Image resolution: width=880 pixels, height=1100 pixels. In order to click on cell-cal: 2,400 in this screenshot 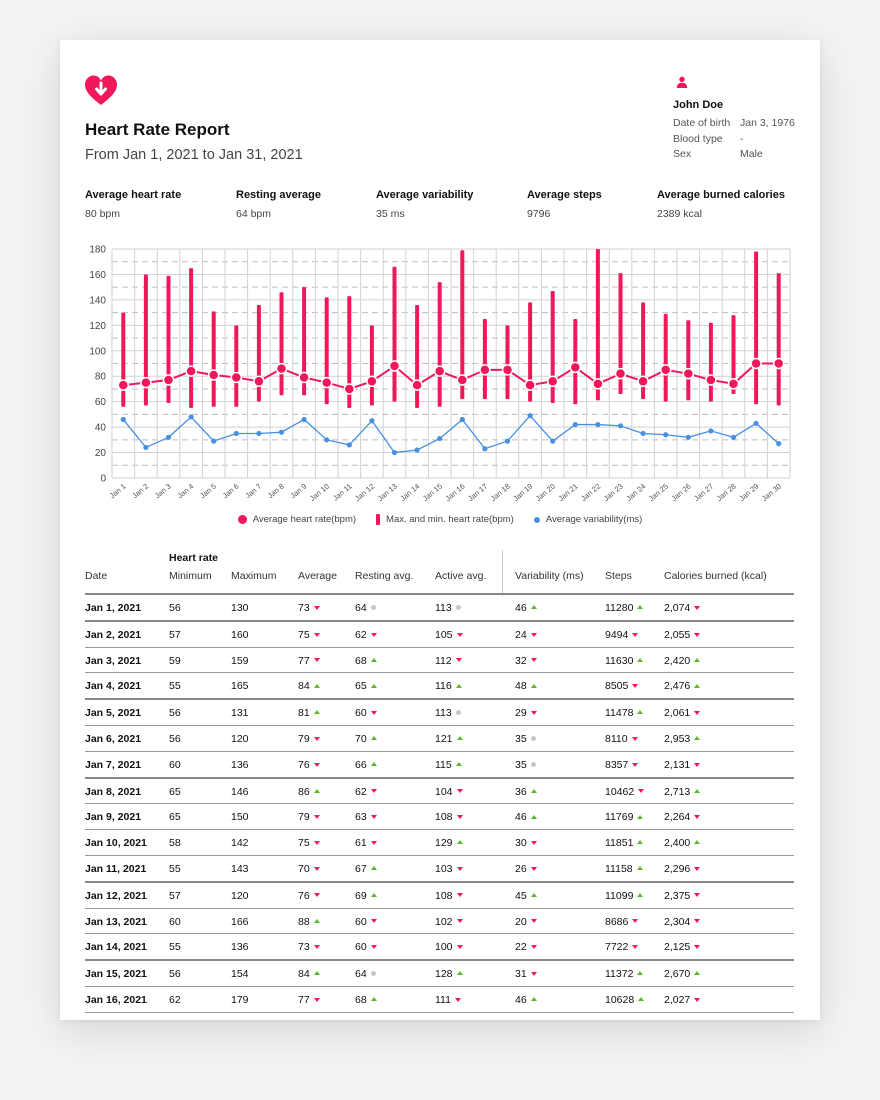, I will do `click(682, 843)`.